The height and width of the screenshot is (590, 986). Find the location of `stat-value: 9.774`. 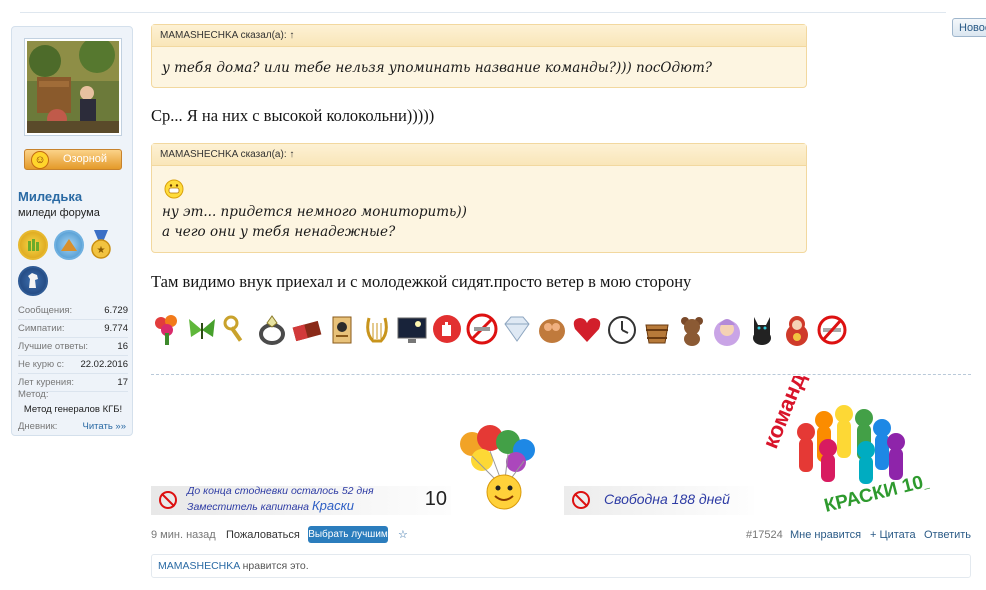

stat-value: 9.774 is located at coordinates (116, 328).